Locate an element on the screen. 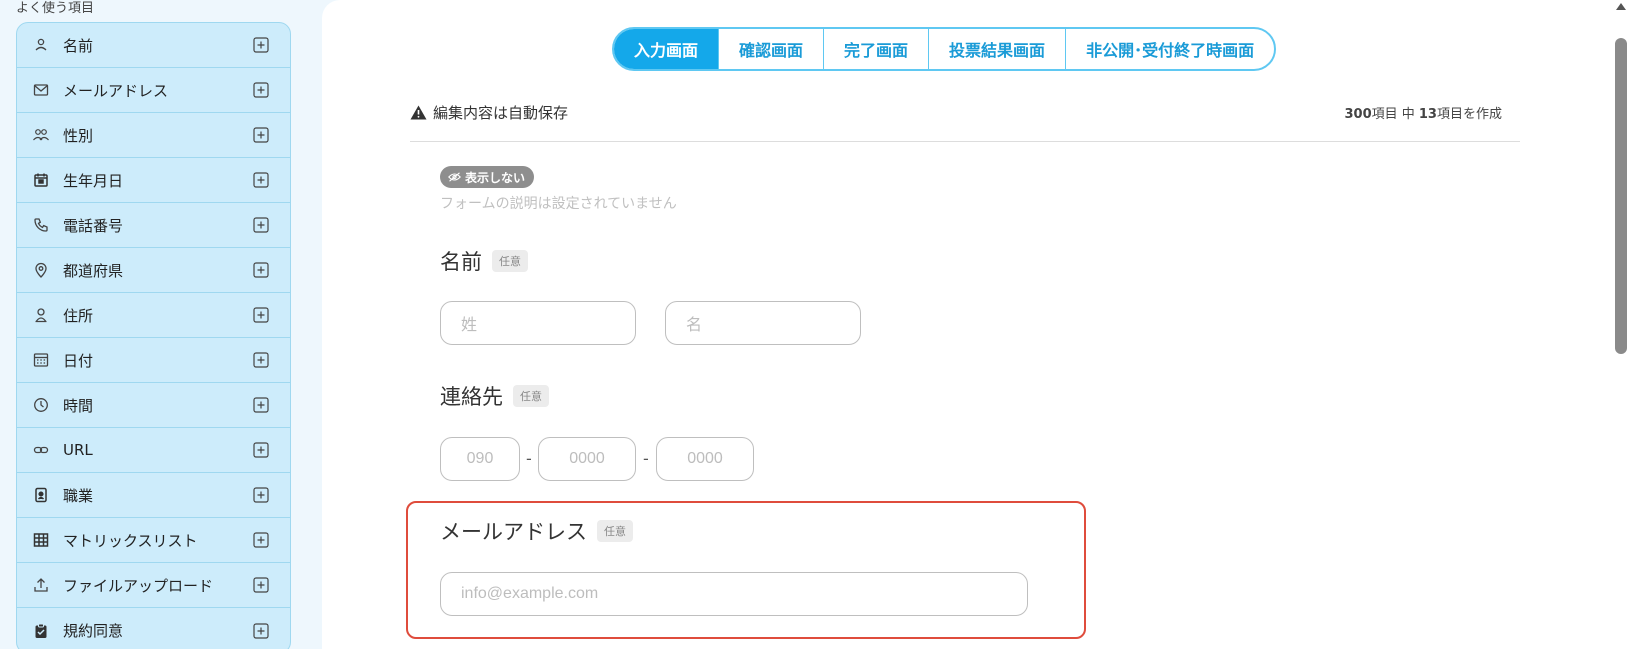  scroll-up-arrow-icon is located at coordinates (1621, 6).